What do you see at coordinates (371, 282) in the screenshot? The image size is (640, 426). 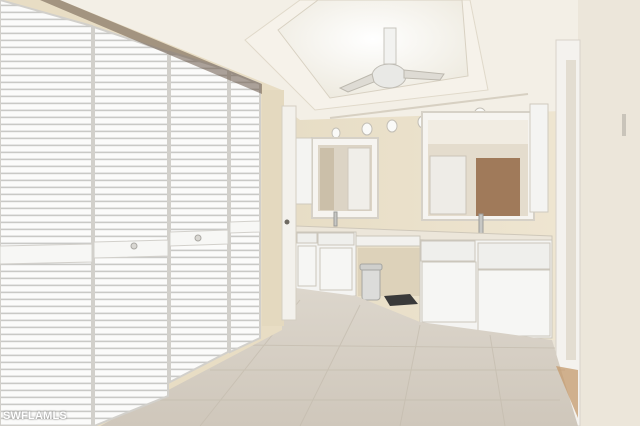 I see `trash-can-icon` at bounding box center [371, 282].